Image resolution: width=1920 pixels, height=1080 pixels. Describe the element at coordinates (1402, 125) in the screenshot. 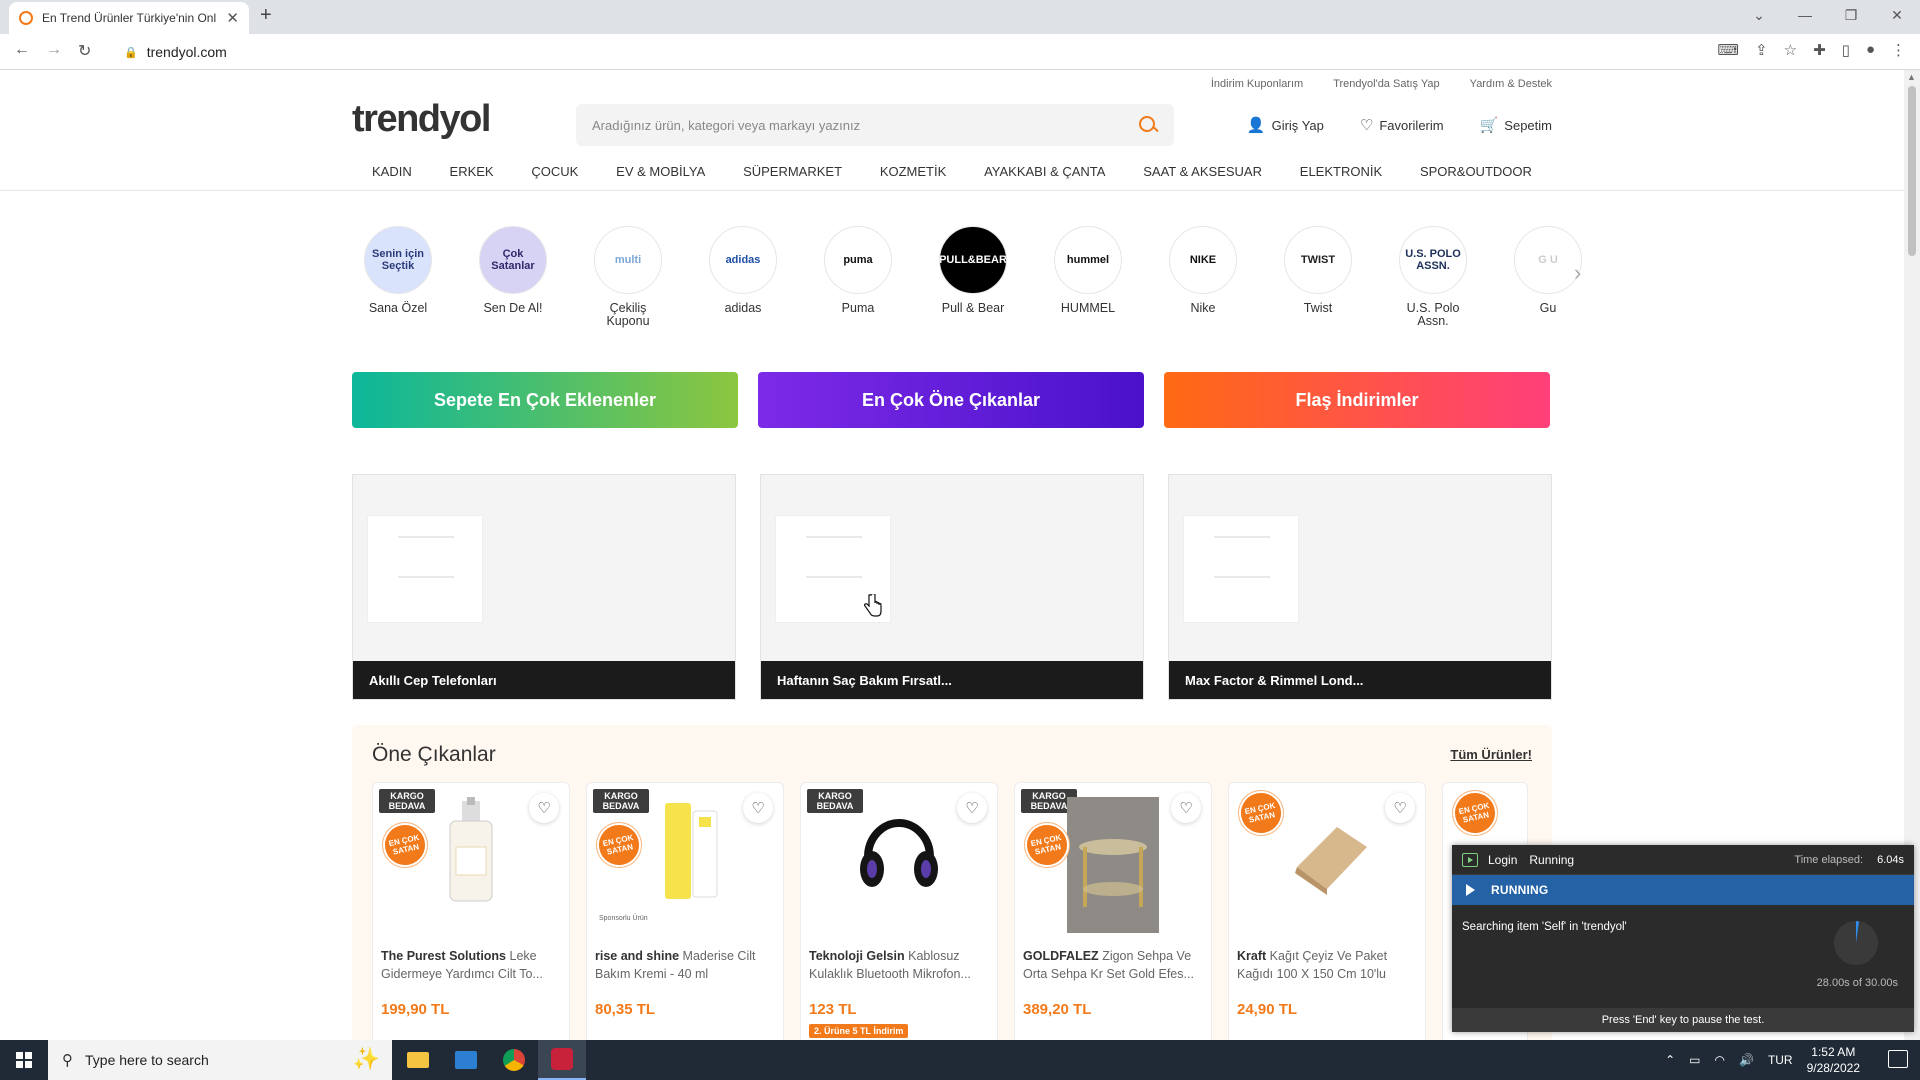

I see `favorites-link: ♡ Favorilerim` at that location.